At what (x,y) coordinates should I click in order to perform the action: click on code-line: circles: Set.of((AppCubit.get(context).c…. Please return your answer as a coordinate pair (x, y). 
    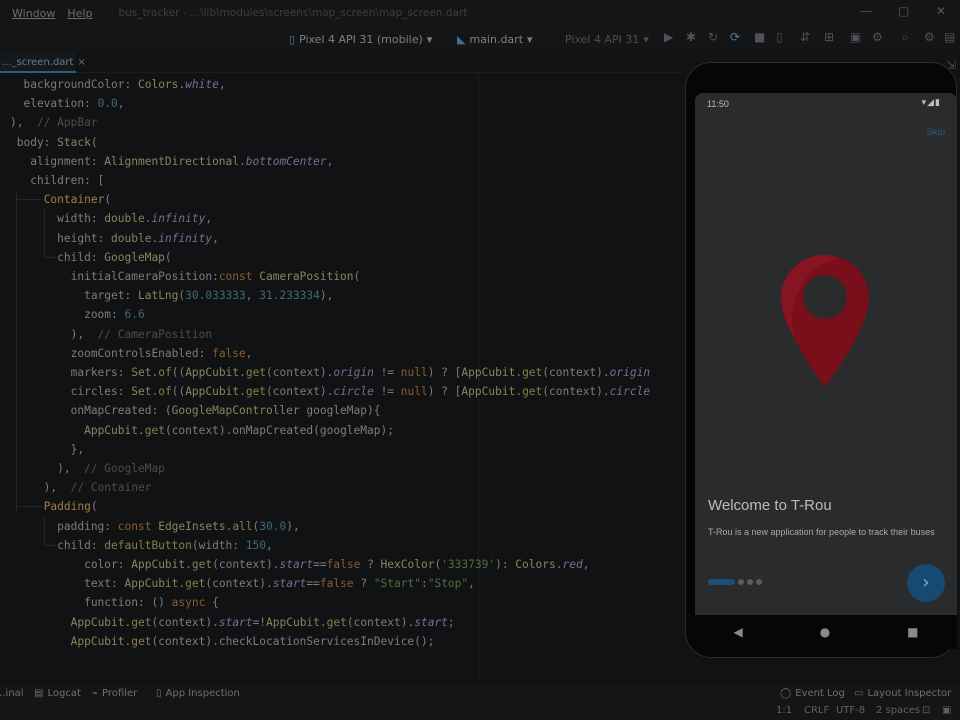
    Looking at the image, I should click on (330, 391).